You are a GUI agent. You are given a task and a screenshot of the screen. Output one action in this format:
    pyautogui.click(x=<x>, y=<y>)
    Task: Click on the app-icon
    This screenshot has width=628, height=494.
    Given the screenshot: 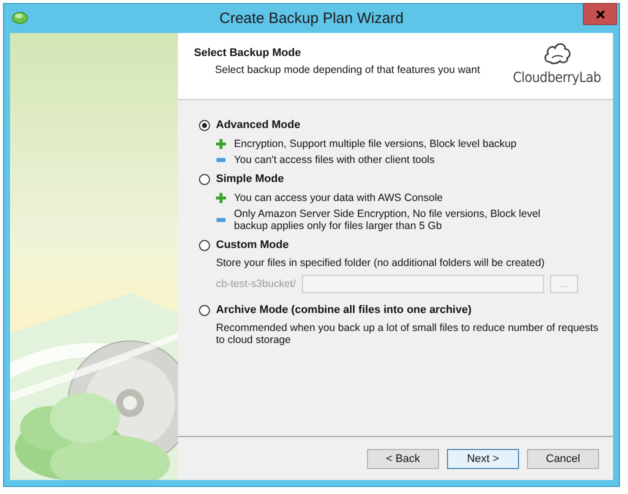 What is the action you would take?
    pyautogui.click(x=20, y=17)
    